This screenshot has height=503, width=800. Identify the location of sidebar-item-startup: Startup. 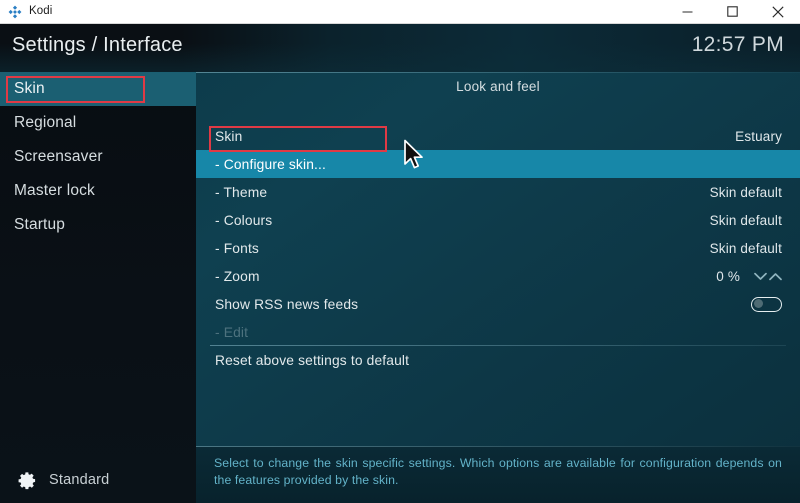
(98, 225).